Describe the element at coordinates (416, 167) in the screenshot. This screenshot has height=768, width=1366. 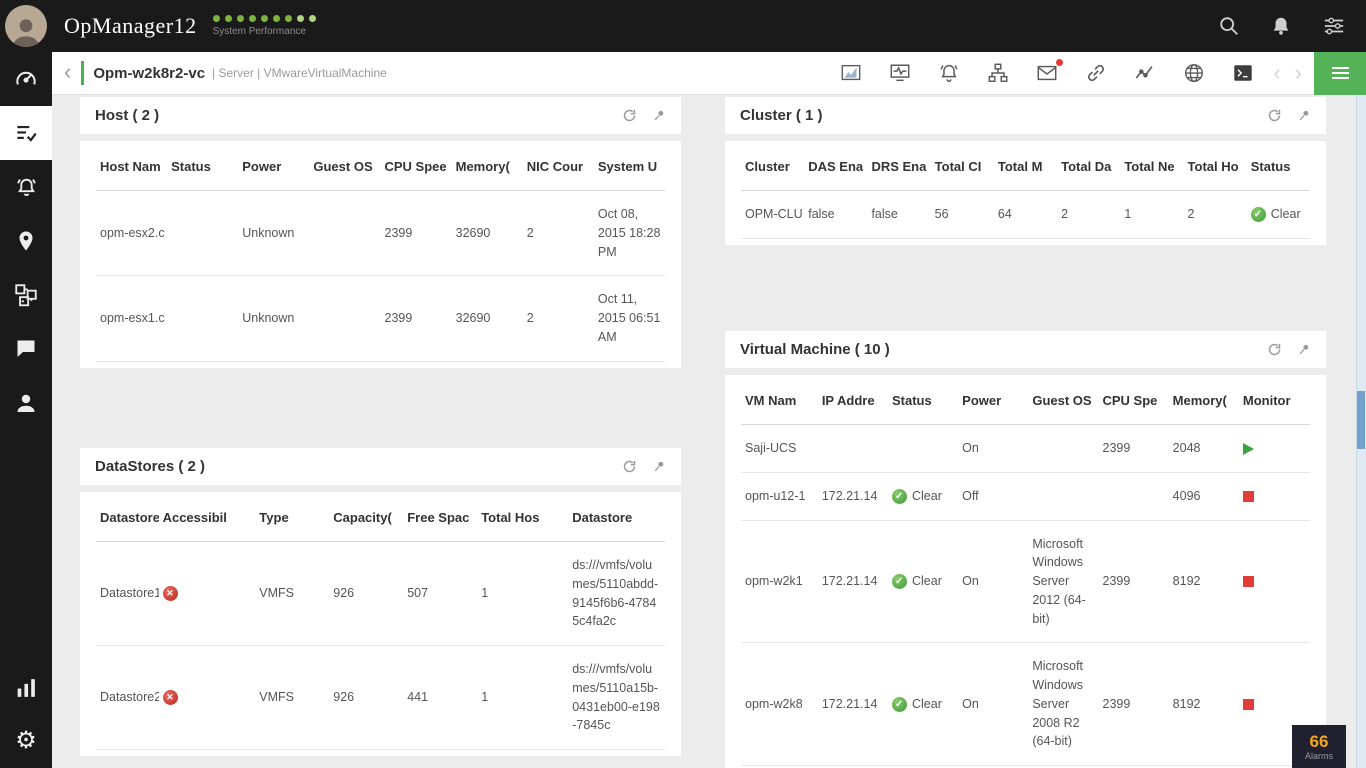
I see `column-header: CPU Spee` at that location.